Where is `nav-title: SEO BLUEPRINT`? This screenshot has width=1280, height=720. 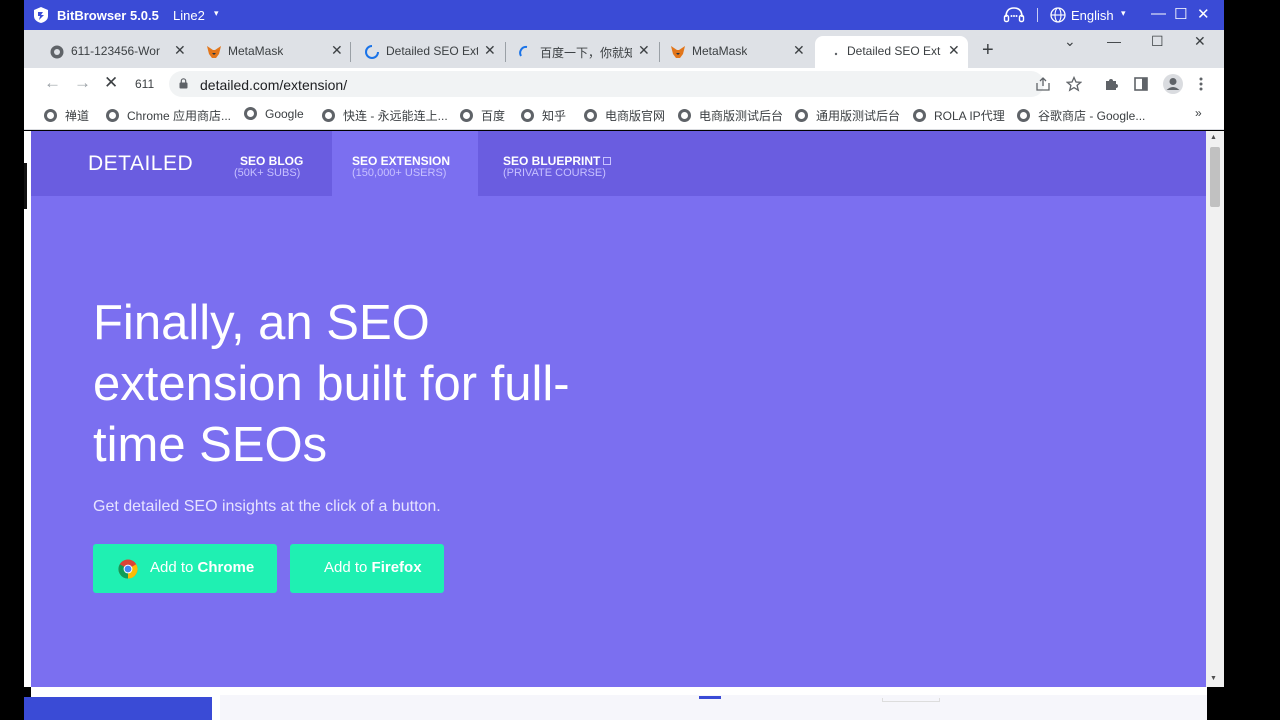 nav-title: SEO BLUEPRINT is located at coordinates (557, 161).